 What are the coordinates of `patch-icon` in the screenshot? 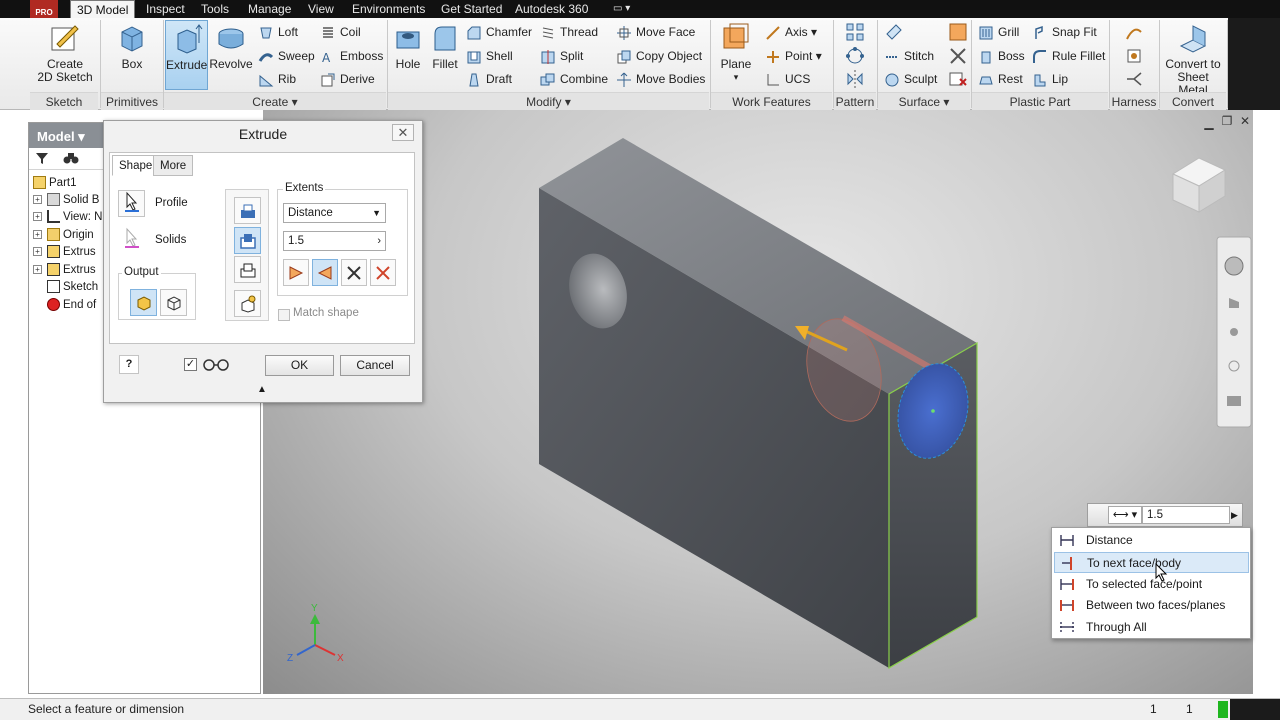 It's located at (958, 32).